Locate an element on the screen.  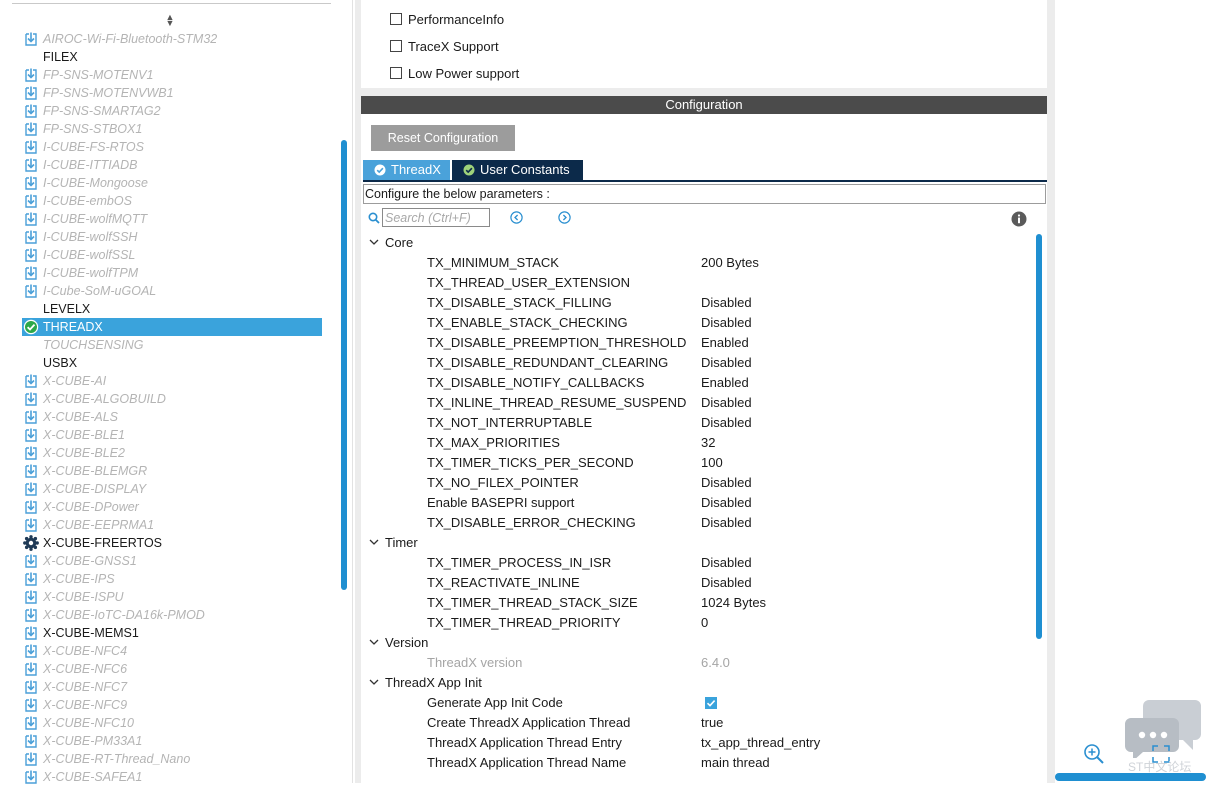
software-pack-item: AIROC-Wi-Fi-Bluetooth-STM32 is located at coordinates (172, 39).